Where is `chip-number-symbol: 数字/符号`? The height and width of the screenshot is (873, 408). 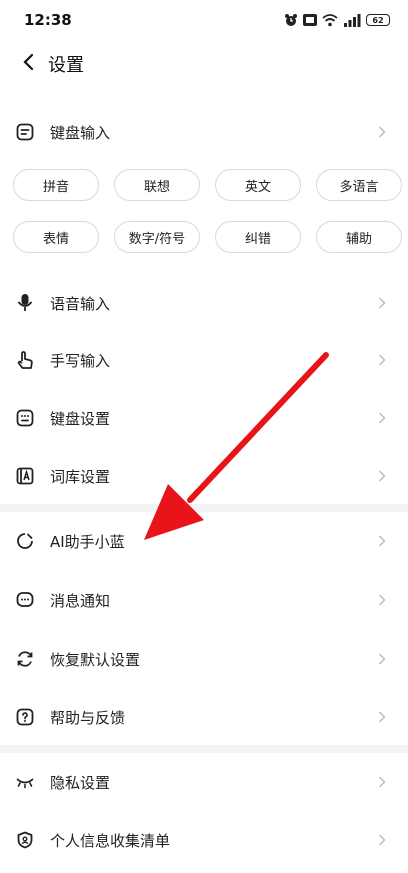
chip-number-symbol: 数字/符号 is located at coordinates (157, 237).